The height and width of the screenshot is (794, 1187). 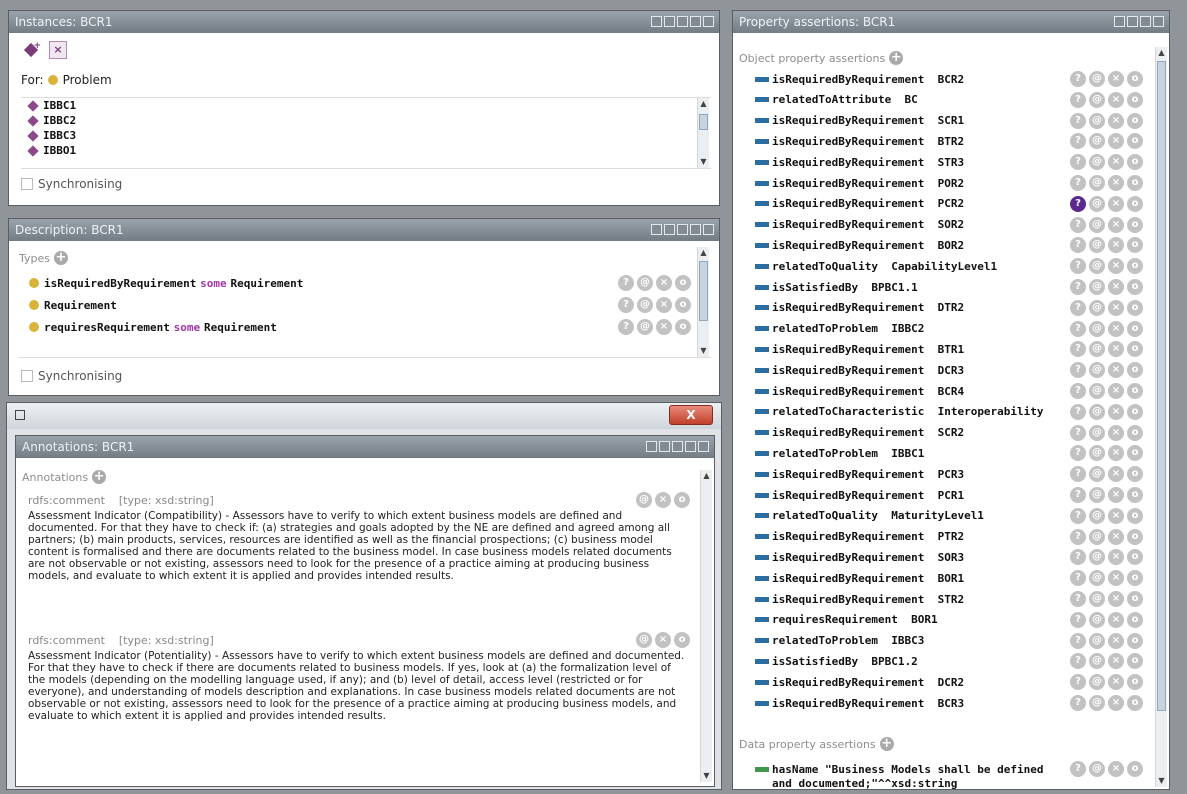 What do you see at coordinates (695, 229) in the screenshot?
I see `maximize-icon` at bounding box center [695, 229].